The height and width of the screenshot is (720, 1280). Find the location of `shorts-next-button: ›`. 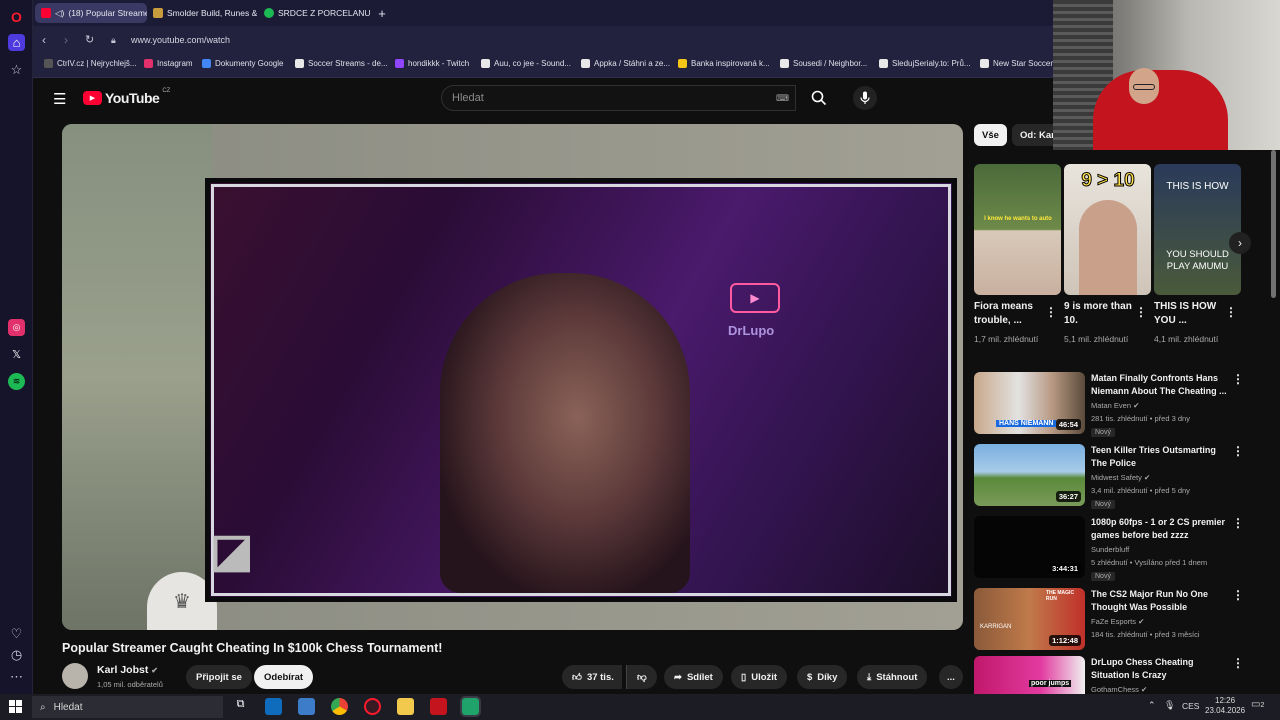

shorts-next-button: › is located at coordinates (1240, 243).